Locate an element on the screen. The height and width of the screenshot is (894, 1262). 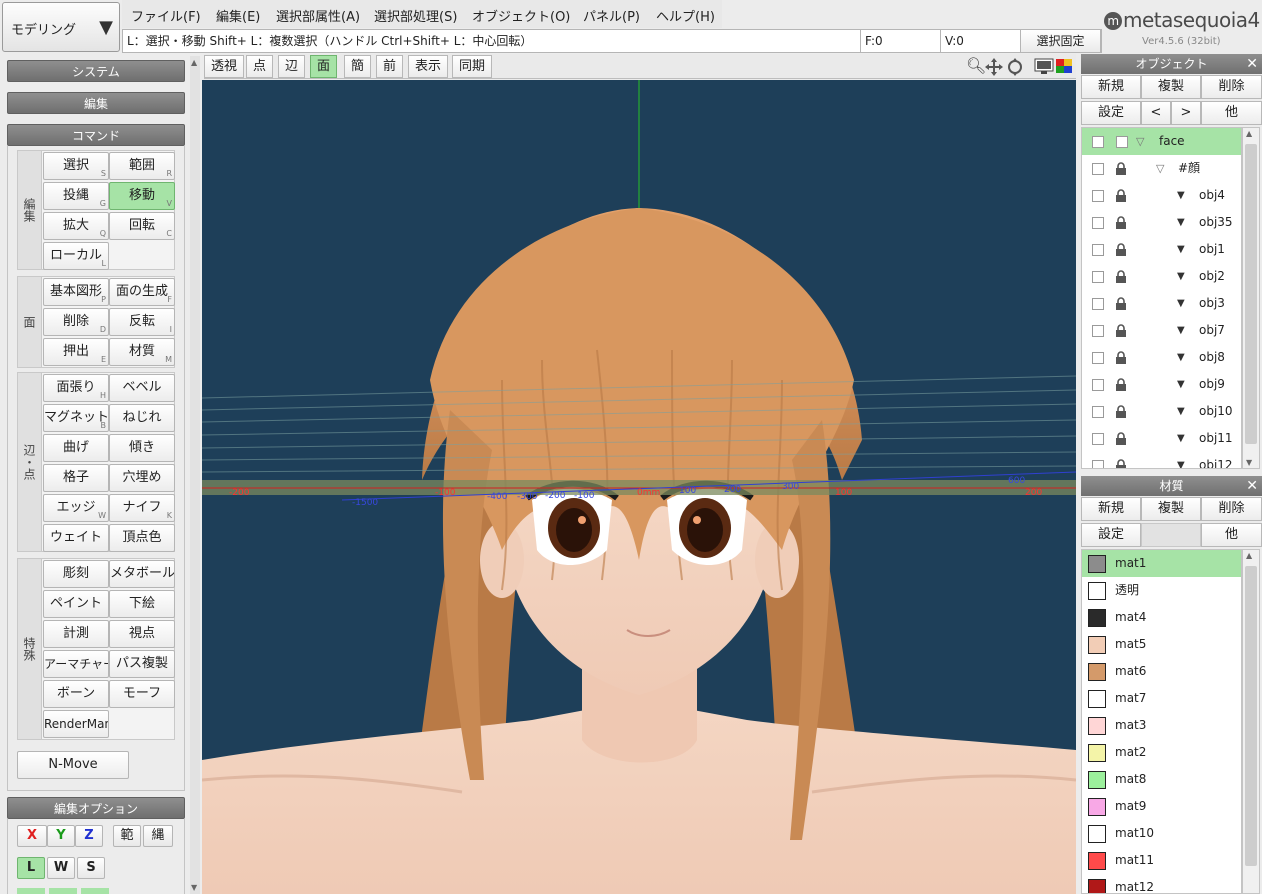
knife-button: ナイフ K is located at coordinates (142, 508).